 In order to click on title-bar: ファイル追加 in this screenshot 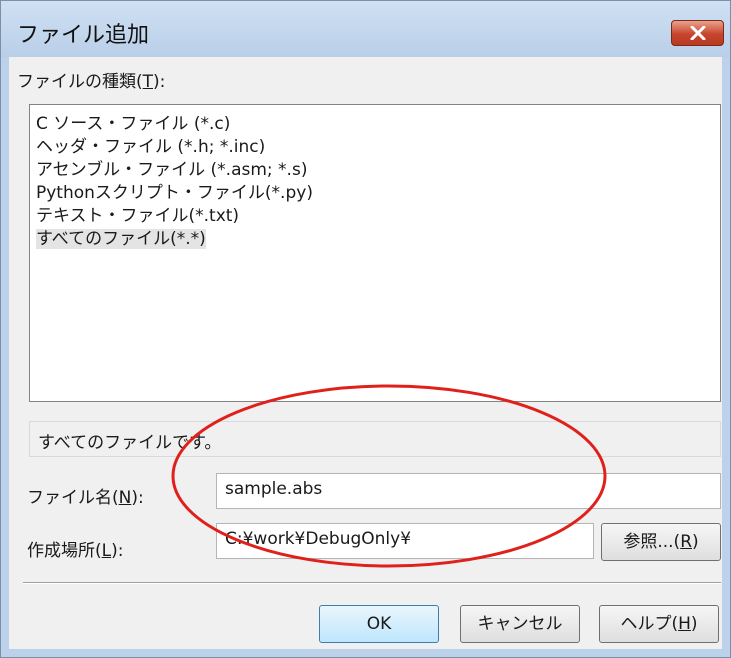, I will do `click(365, 29)`.